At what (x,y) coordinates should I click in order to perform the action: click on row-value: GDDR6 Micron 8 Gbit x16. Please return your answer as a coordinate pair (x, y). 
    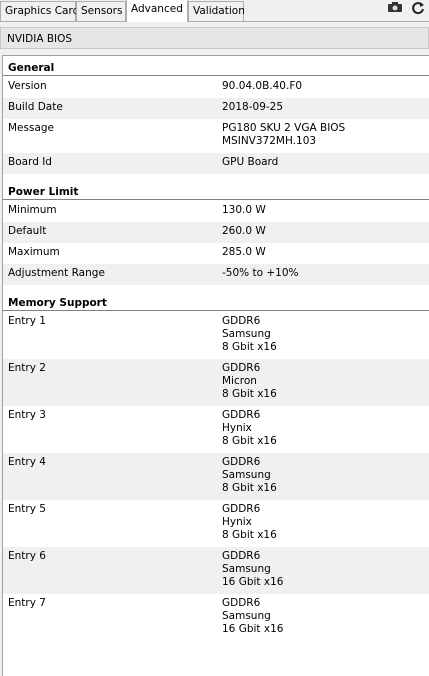
    Looking at the image, I should click on (249, 381).